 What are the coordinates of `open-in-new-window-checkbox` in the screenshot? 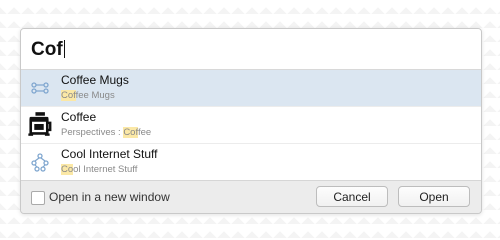 It's located at (38, 198).